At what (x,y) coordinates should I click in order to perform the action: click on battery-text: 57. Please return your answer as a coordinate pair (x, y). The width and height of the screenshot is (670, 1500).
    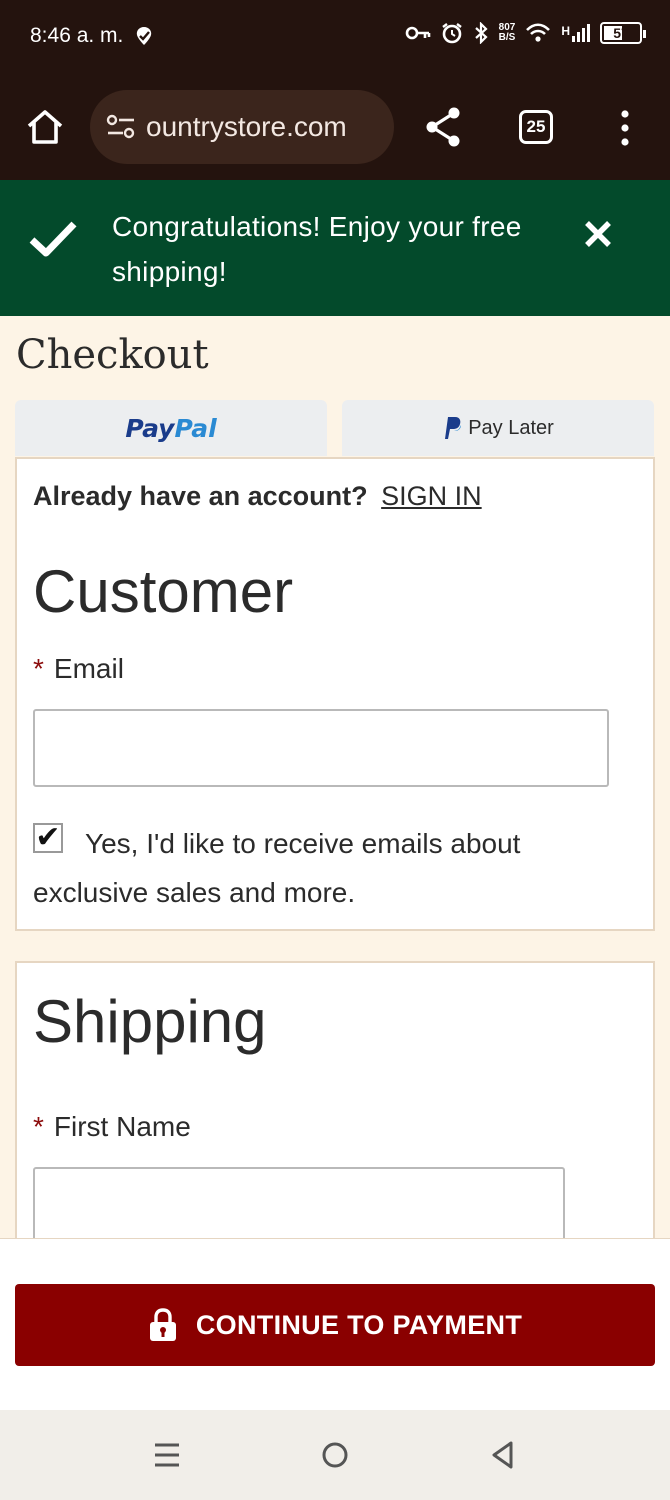
    Looking at the image, I should click on (621, 33).